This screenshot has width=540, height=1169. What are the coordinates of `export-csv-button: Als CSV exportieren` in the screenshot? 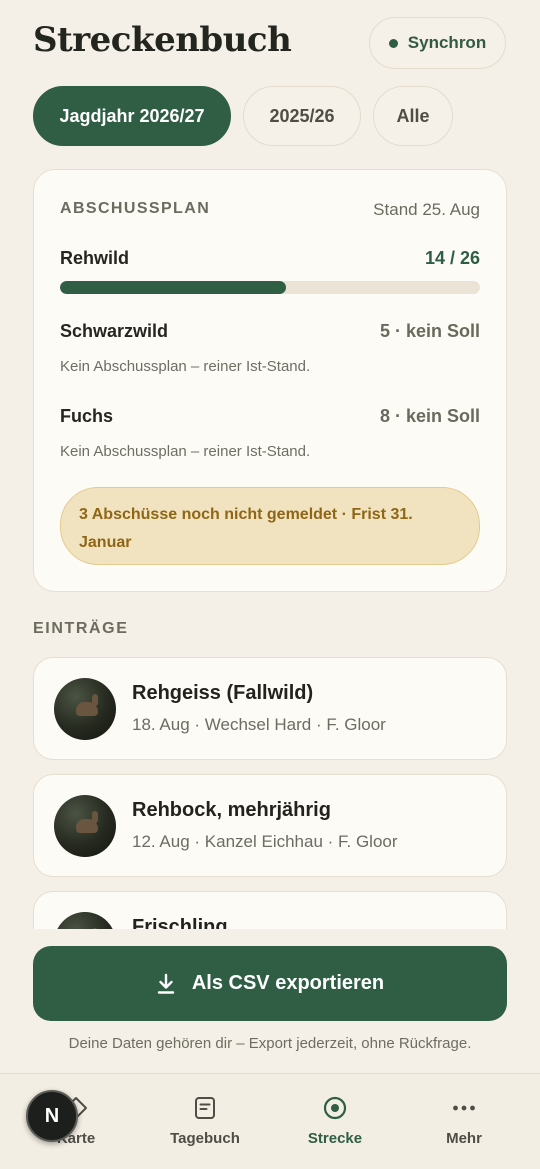 It's located at (270, 983).